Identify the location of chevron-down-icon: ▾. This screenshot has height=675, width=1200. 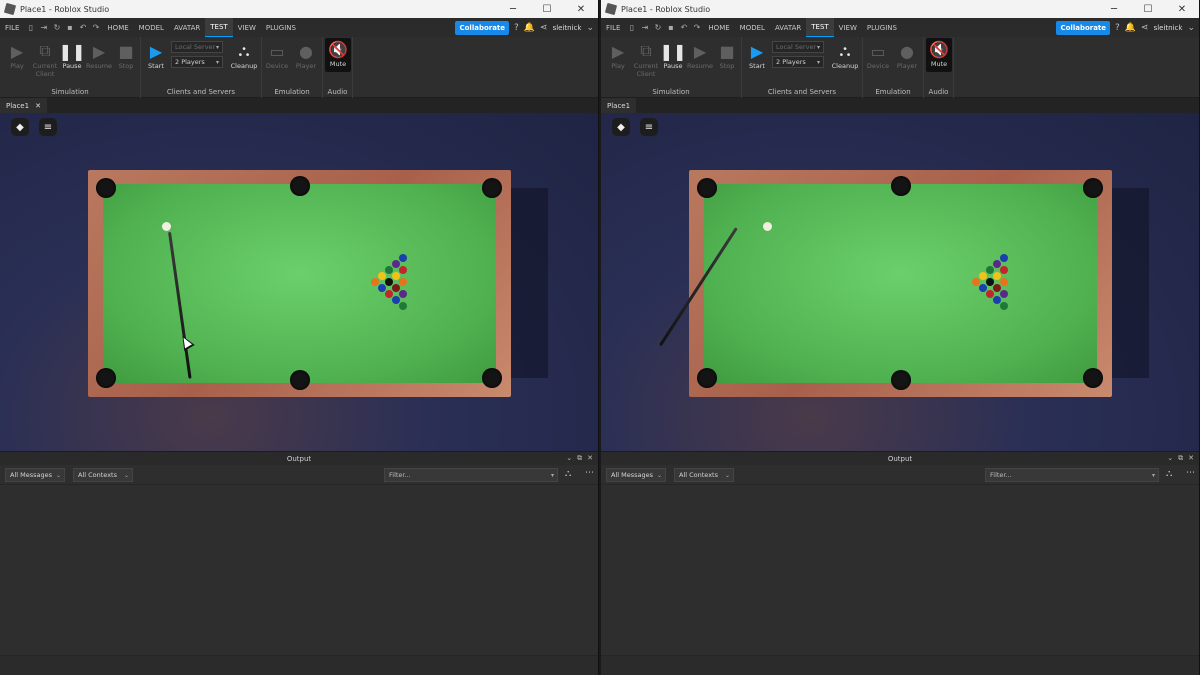
(217, 62).